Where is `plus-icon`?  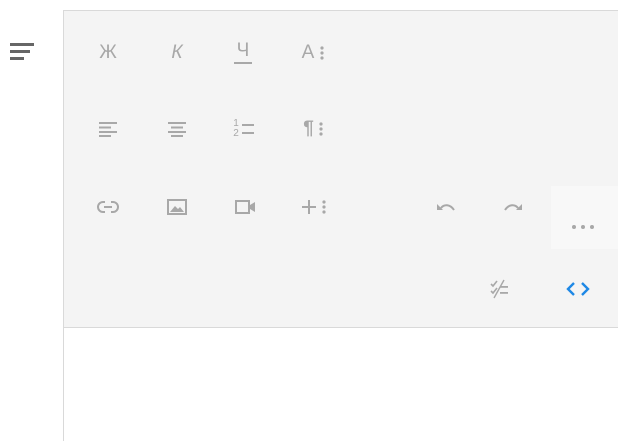 plus-icon is located at coordinates (308, 207).